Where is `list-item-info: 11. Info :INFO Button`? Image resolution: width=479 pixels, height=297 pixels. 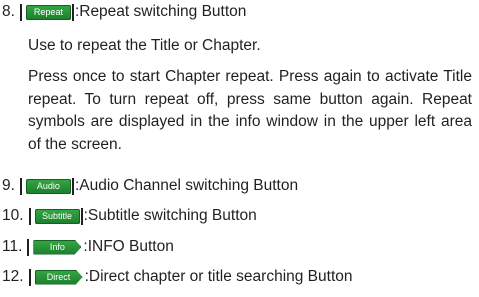 list-item-info: 11. Info :INFO Button is located at coordinates (88, 247).